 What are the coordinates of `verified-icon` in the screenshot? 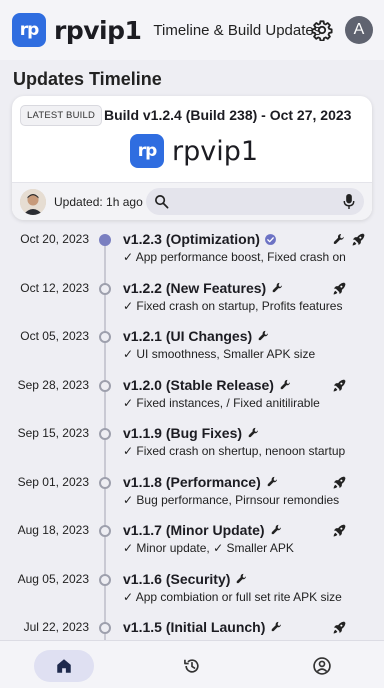 It's located at (270, 239).